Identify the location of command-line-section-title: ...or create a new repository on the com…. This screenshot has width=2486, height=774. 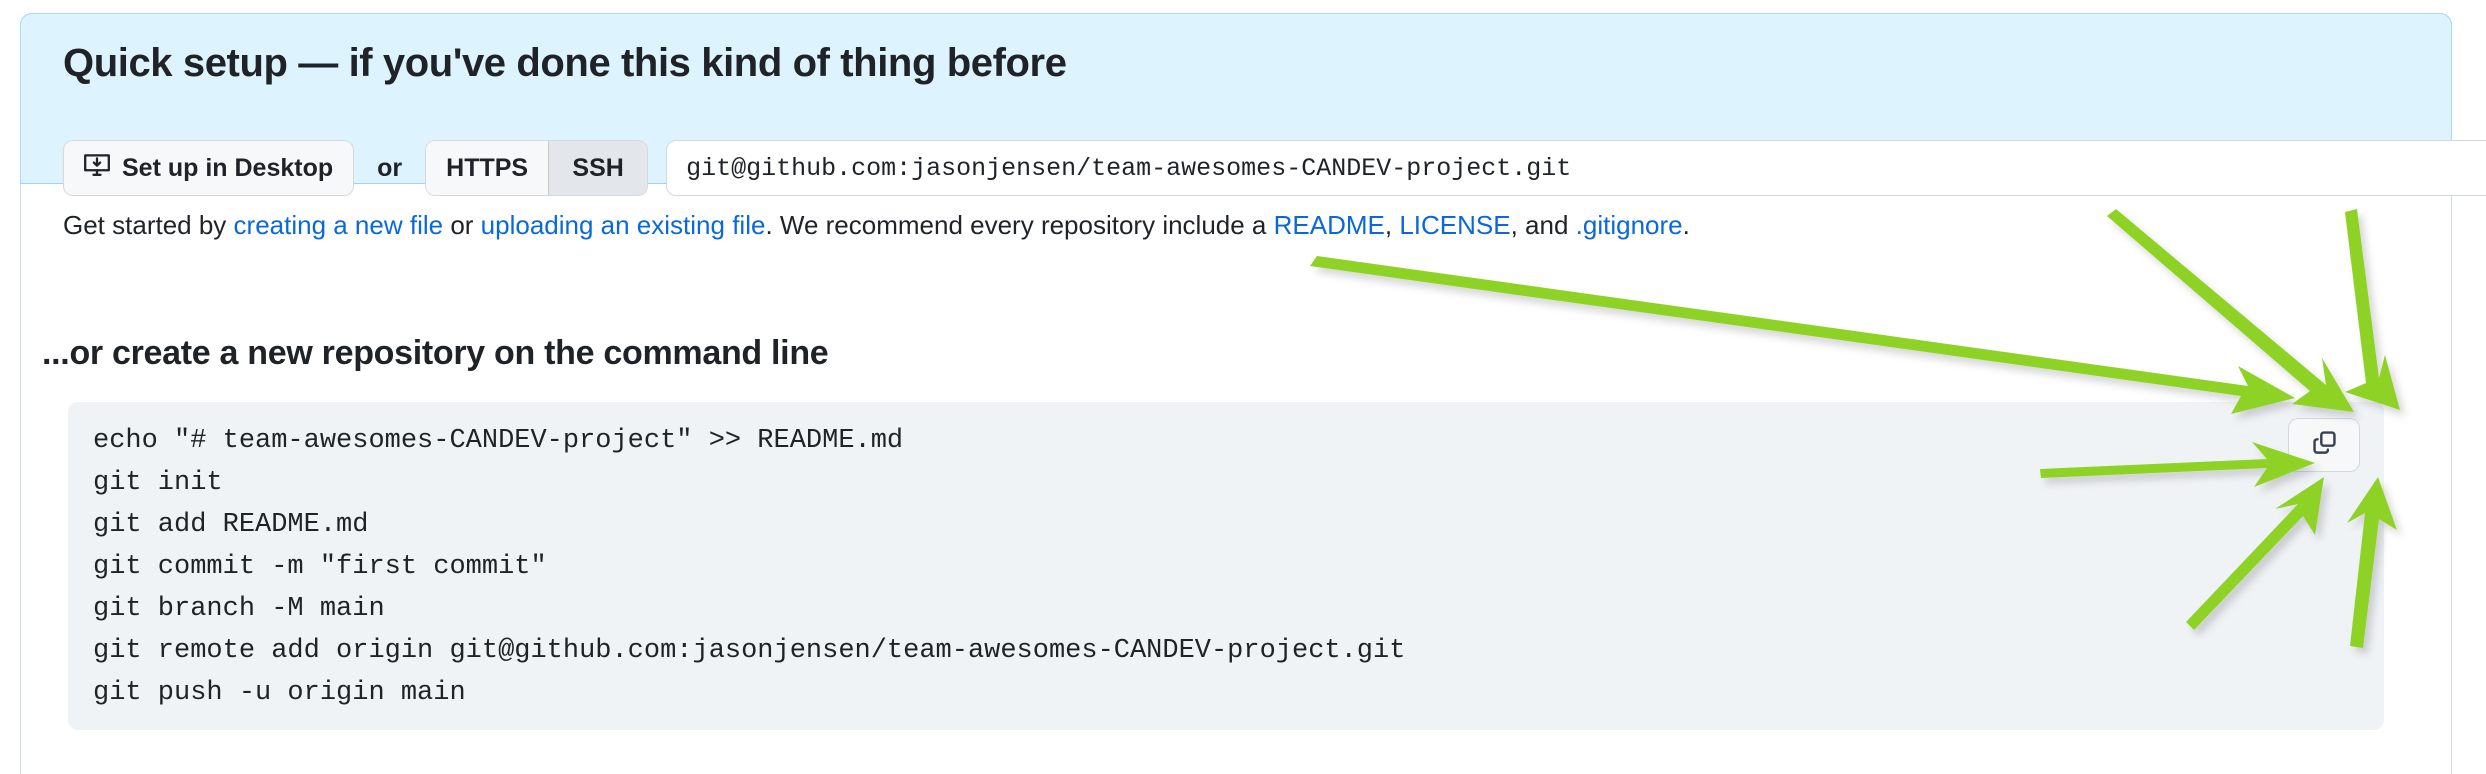
(435, 353).